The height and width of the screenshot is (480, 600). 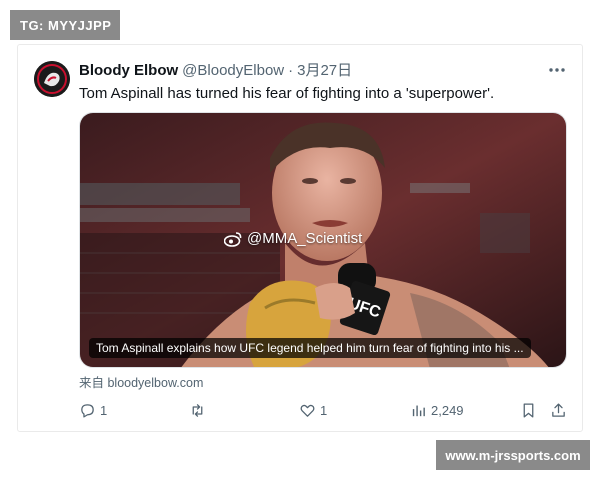 I want to click on bloody-elbow-logo-icon, so click(x=52, y=79).